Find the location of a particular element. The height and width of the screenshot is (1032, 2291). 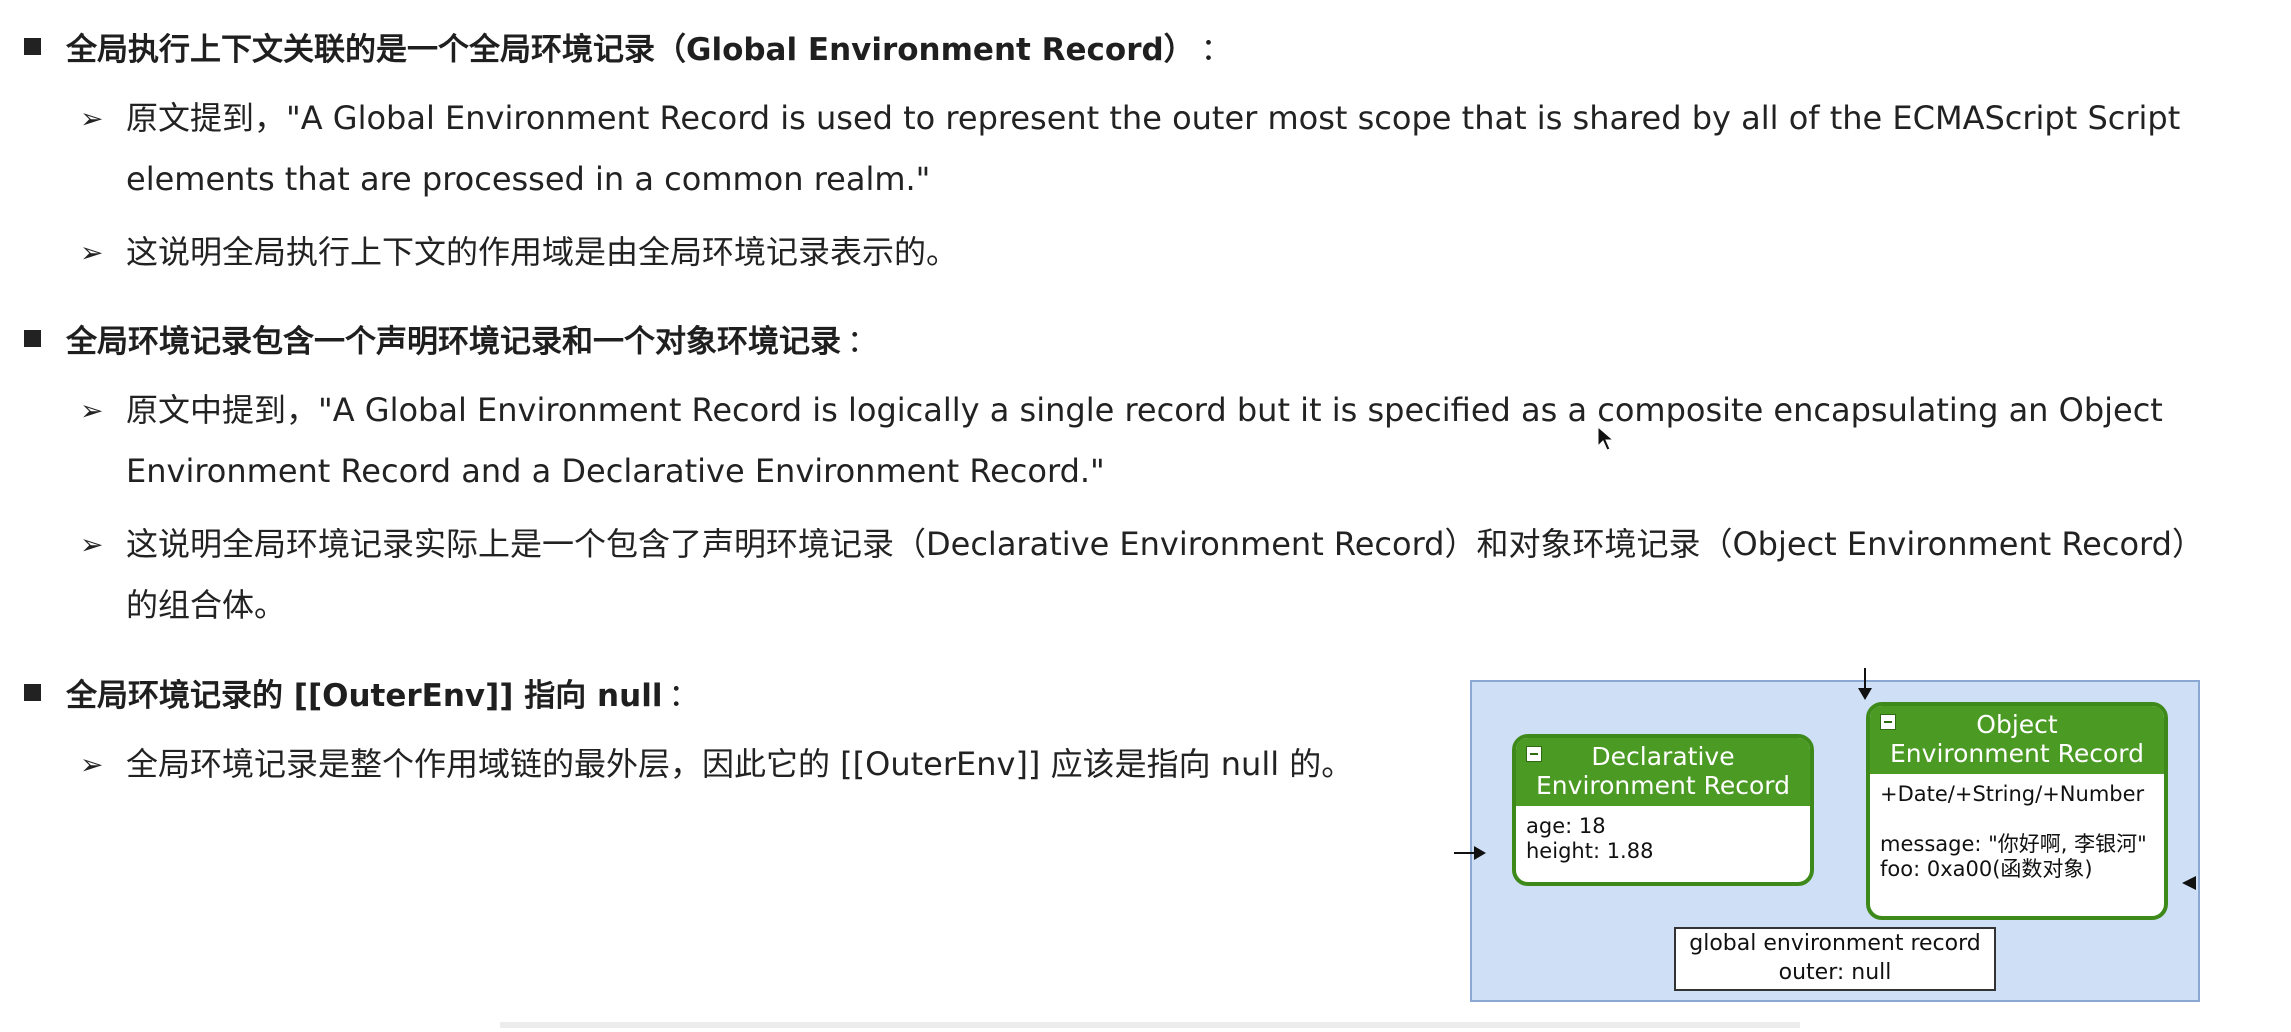

diagram-arrows is located at coordinates (1825, 779).